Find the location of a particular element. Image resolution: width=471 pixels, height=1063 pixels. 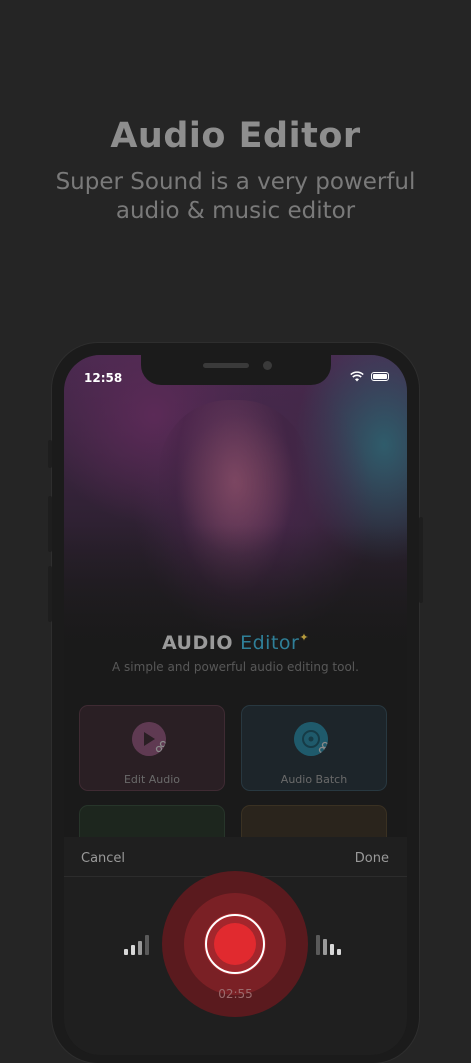

record-button is located at coordinates (235, 944).